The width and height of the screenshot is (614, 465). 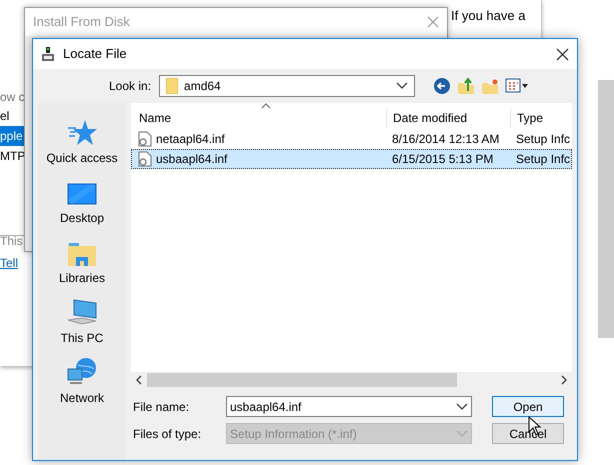 I want to click on prompt-text: ow c, so click(x=12, y=97).